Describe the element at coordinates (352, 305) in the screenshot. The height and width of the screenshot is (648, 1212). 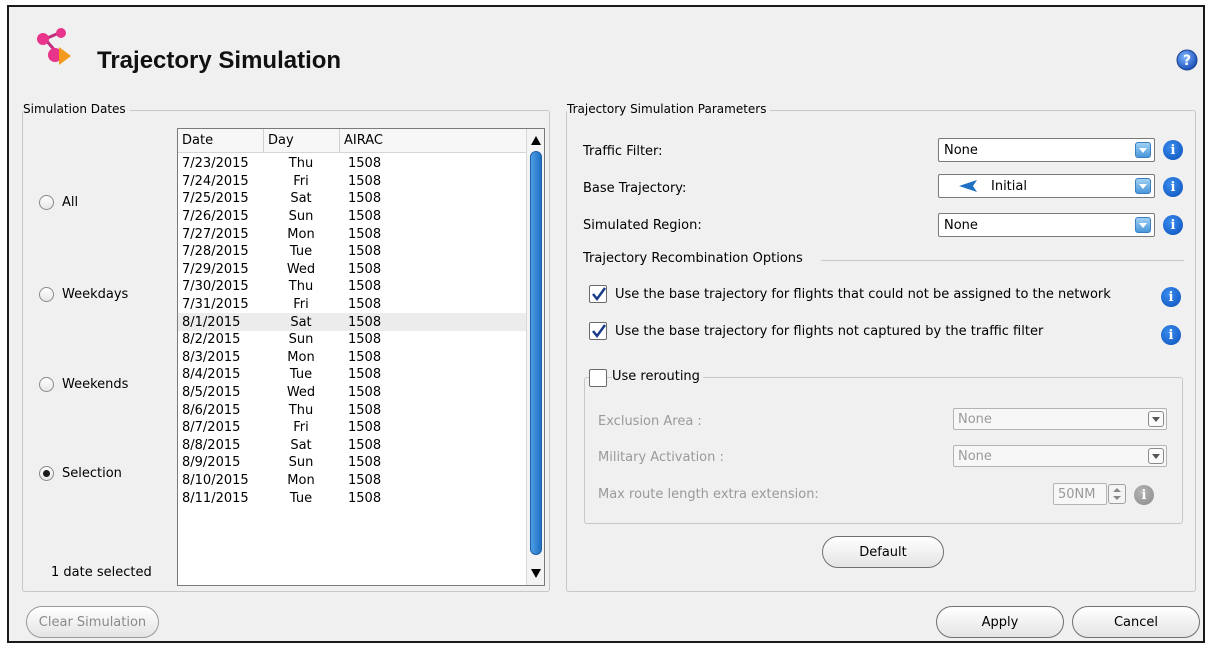
I see `table-row: 7/31/2015 Fri 1508` at that location.